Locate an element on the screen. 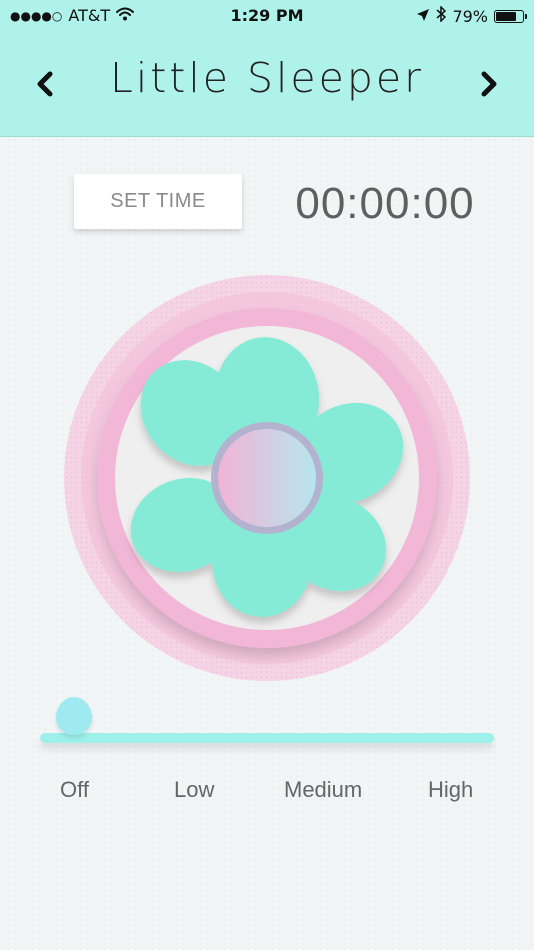 The width and height of the screenshot is (534, 950). bluetooth-icon is located at coordinates (441, 15).